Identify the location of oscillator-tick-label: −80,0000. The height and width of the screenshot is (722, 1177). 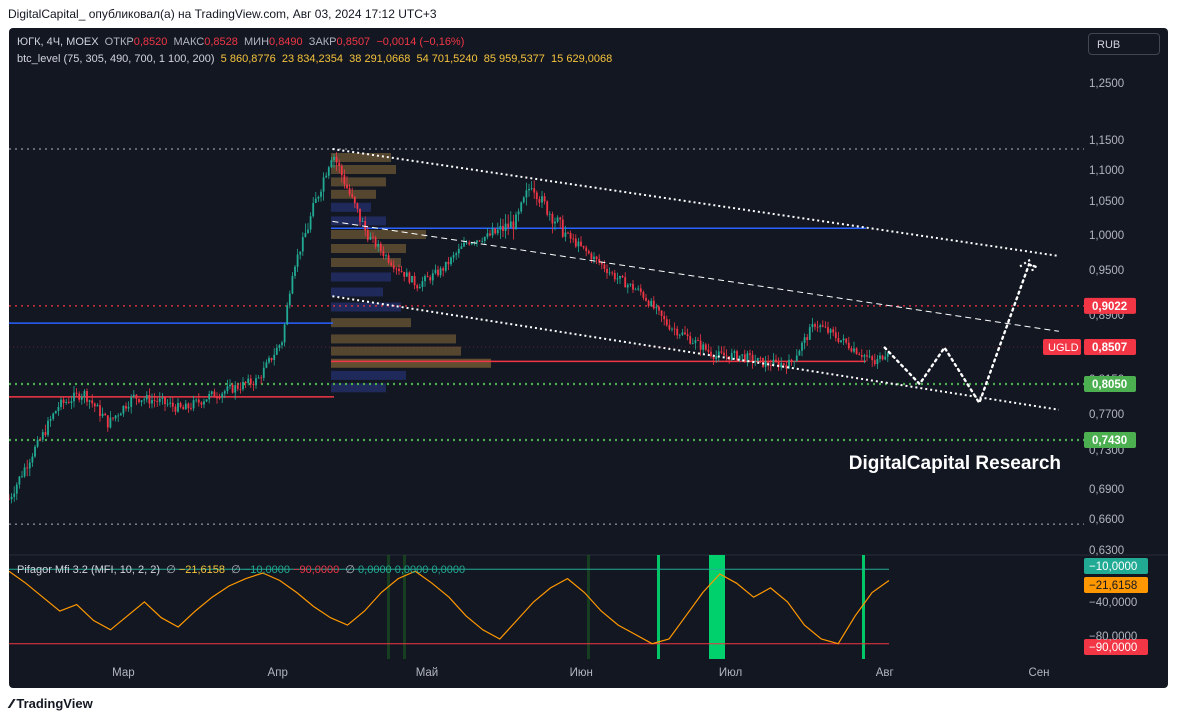
(1113, 637).